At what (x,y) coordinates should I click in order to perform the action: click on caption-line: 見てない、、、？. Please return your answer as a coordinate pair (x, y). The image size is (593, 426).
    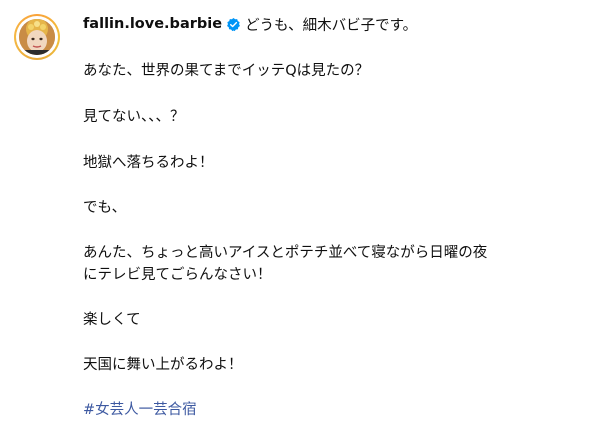
    Looking at the image, I should click on (134, 117).